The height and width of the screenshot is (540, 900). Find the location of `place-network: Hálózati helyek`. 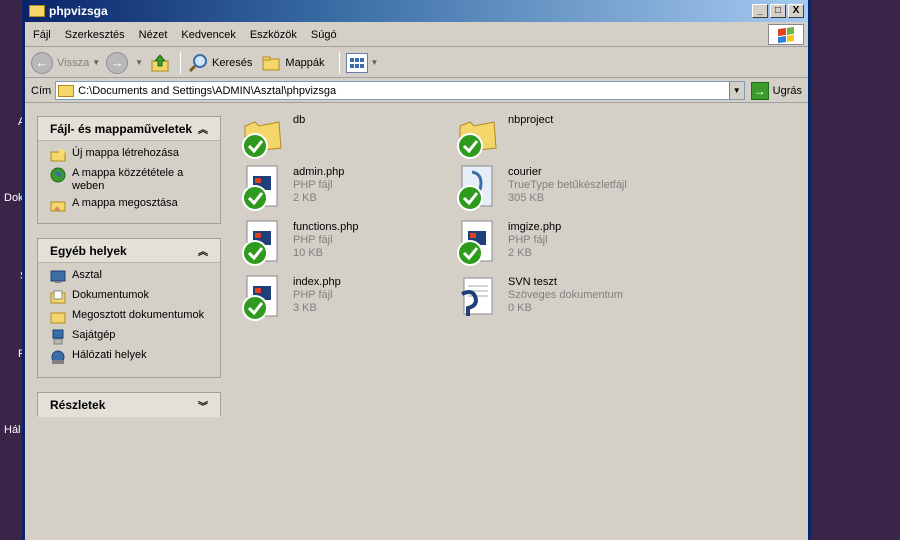

place-network: Hálózati helyek is located at coordinates (130, 357).